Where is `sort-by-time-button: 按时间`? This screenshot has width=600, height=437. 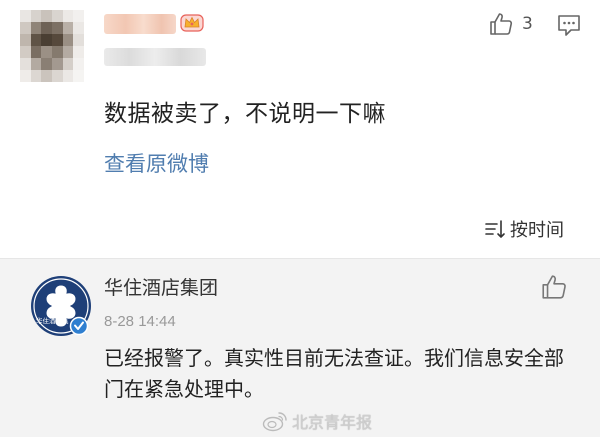 sort-by-time-button: 按时间 is located at coordinates (524, 229).